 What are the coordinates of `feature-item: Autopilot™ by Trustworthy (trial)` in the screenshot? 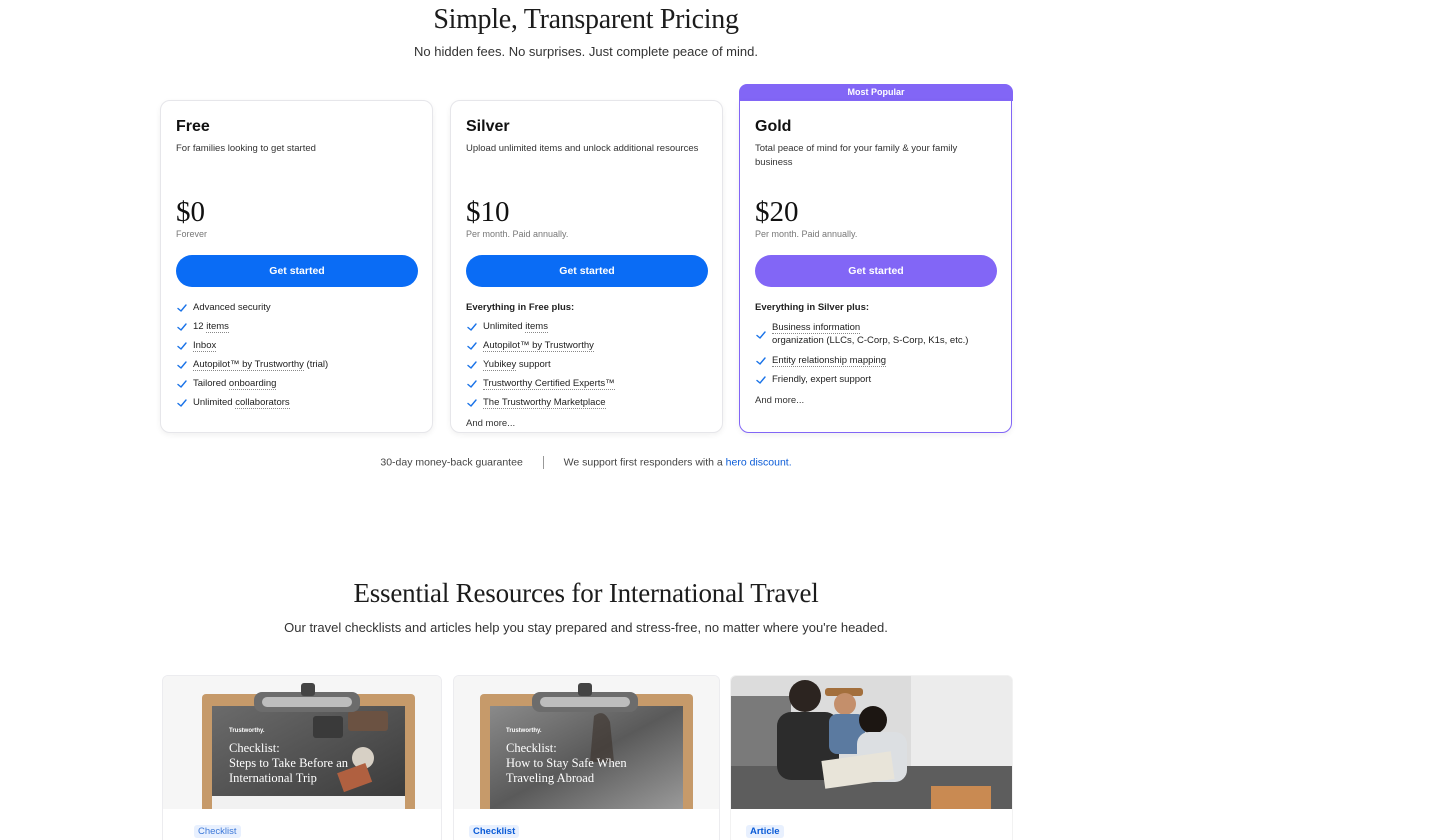 It's located at (301, 364).